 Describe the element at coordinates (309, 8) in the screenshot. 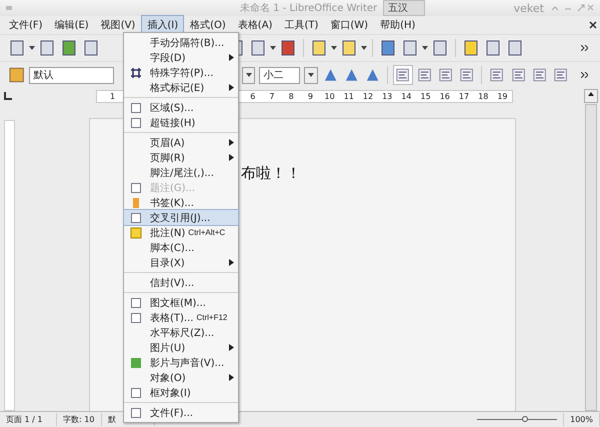

I see `window-title: 未命名 1 - LibreOffice Writer` at that location.